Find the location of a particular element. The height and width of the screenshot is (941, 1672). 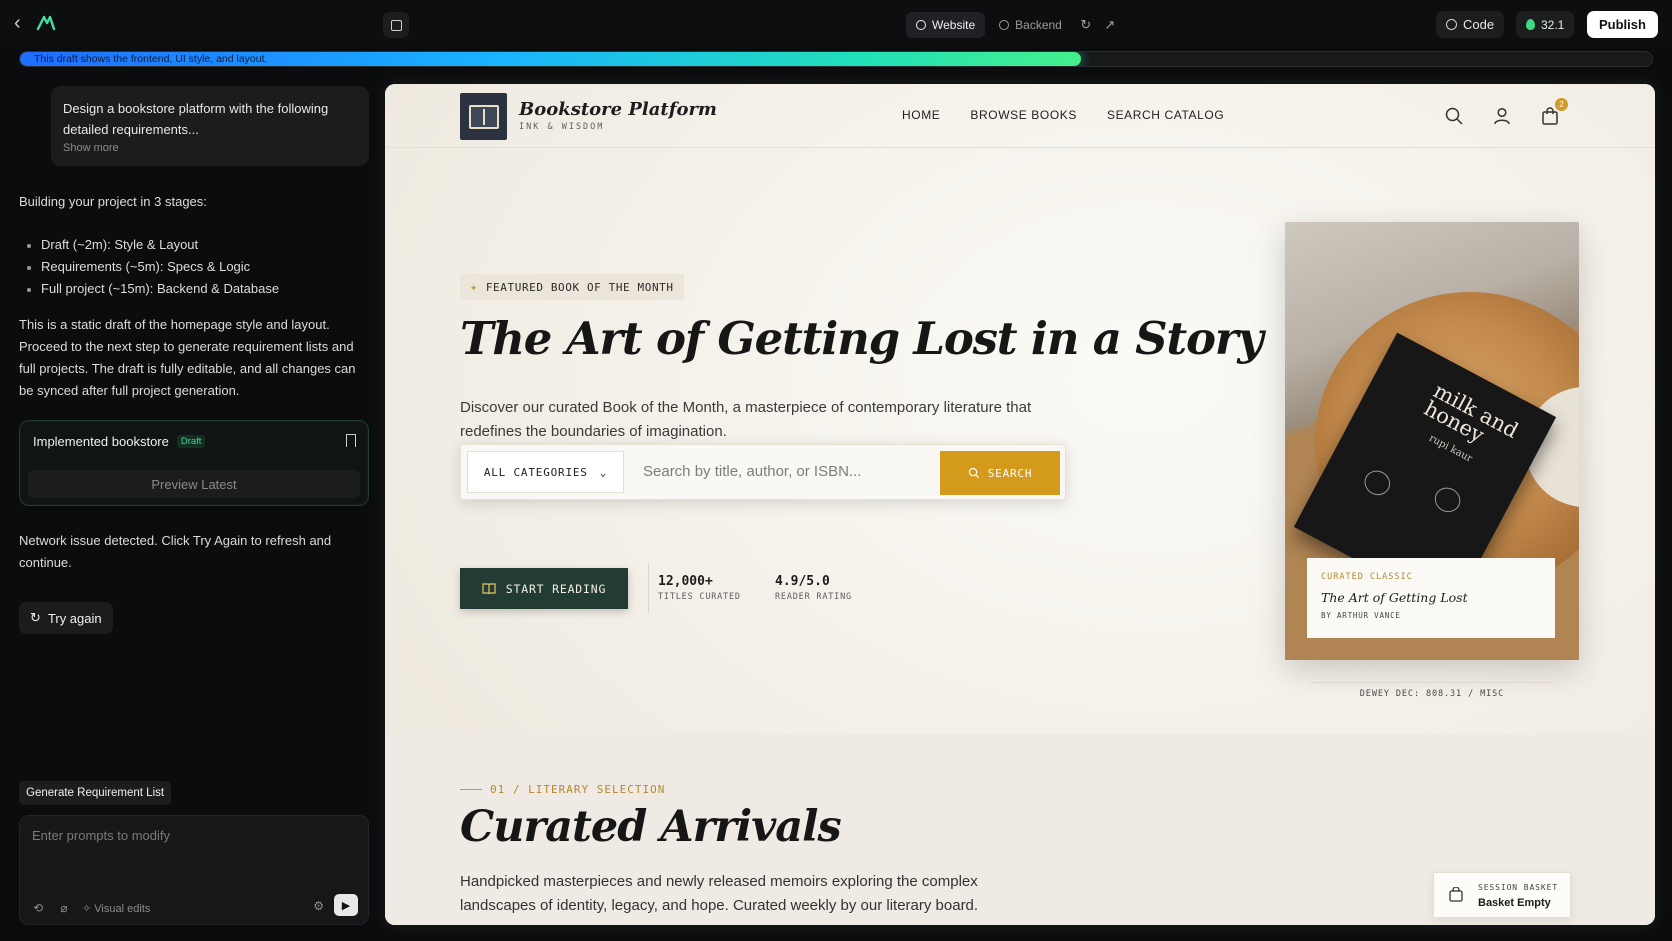

site-tagline: INK & WISDOM is located at coordinates (562, 127).